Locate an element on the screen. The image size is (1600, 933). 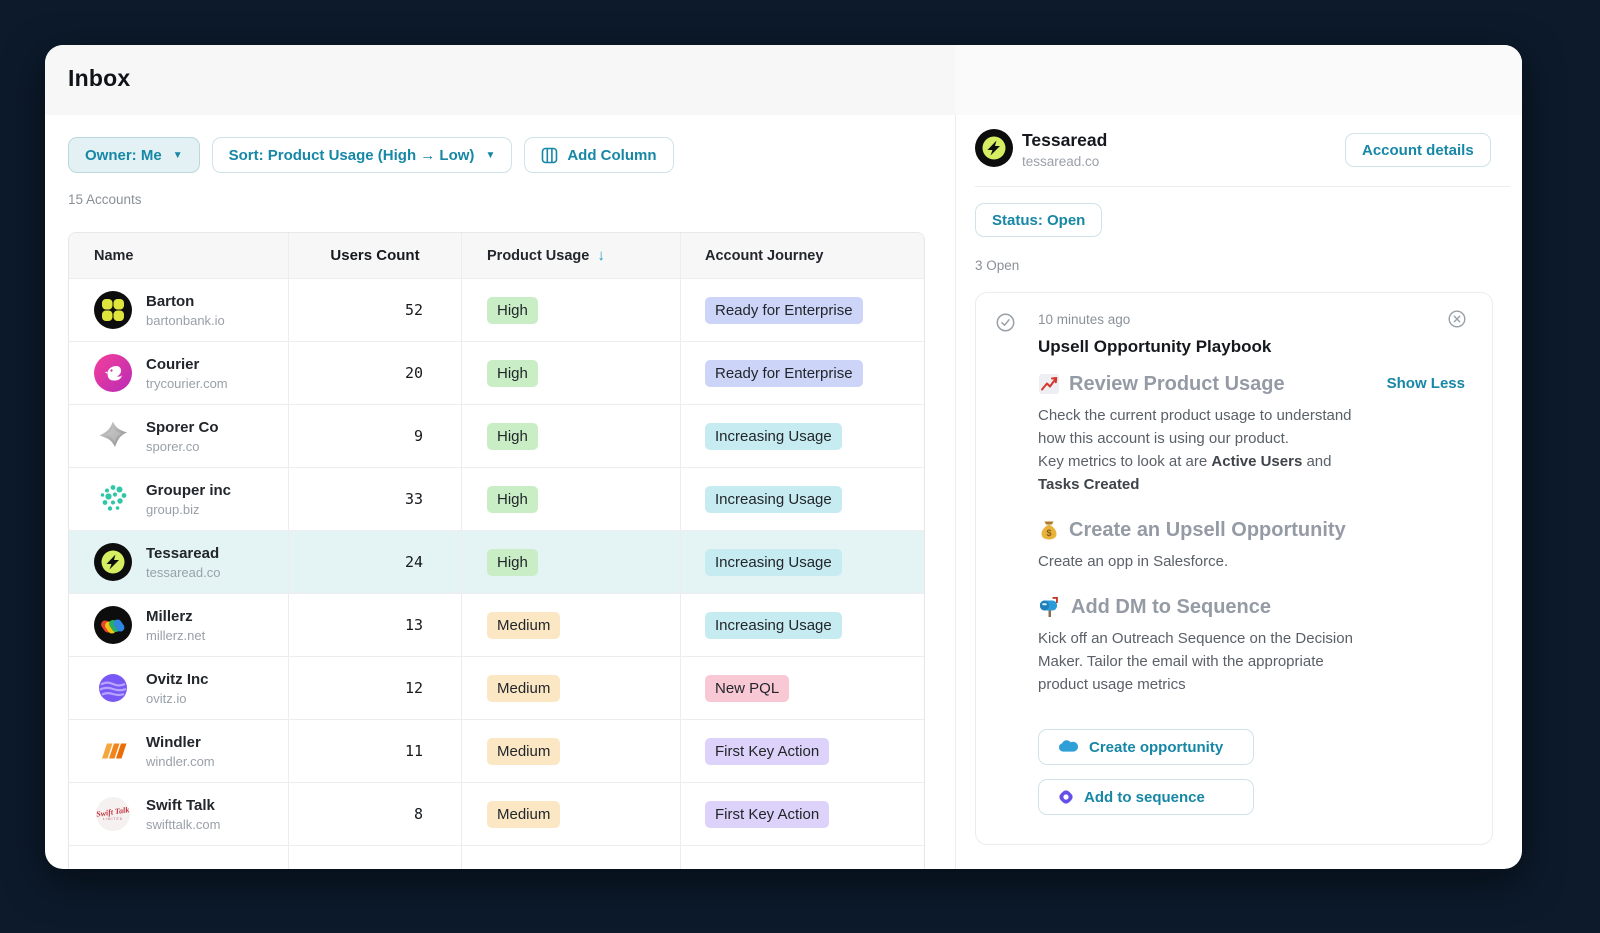
table-columns-icon is located at coordinates (550, 155).